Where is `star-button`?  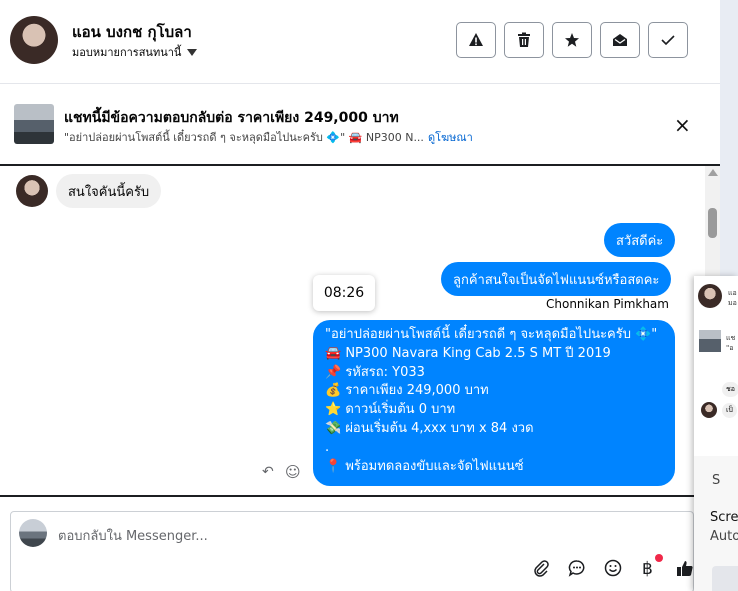 star-button is located at coordinates (572, 40).